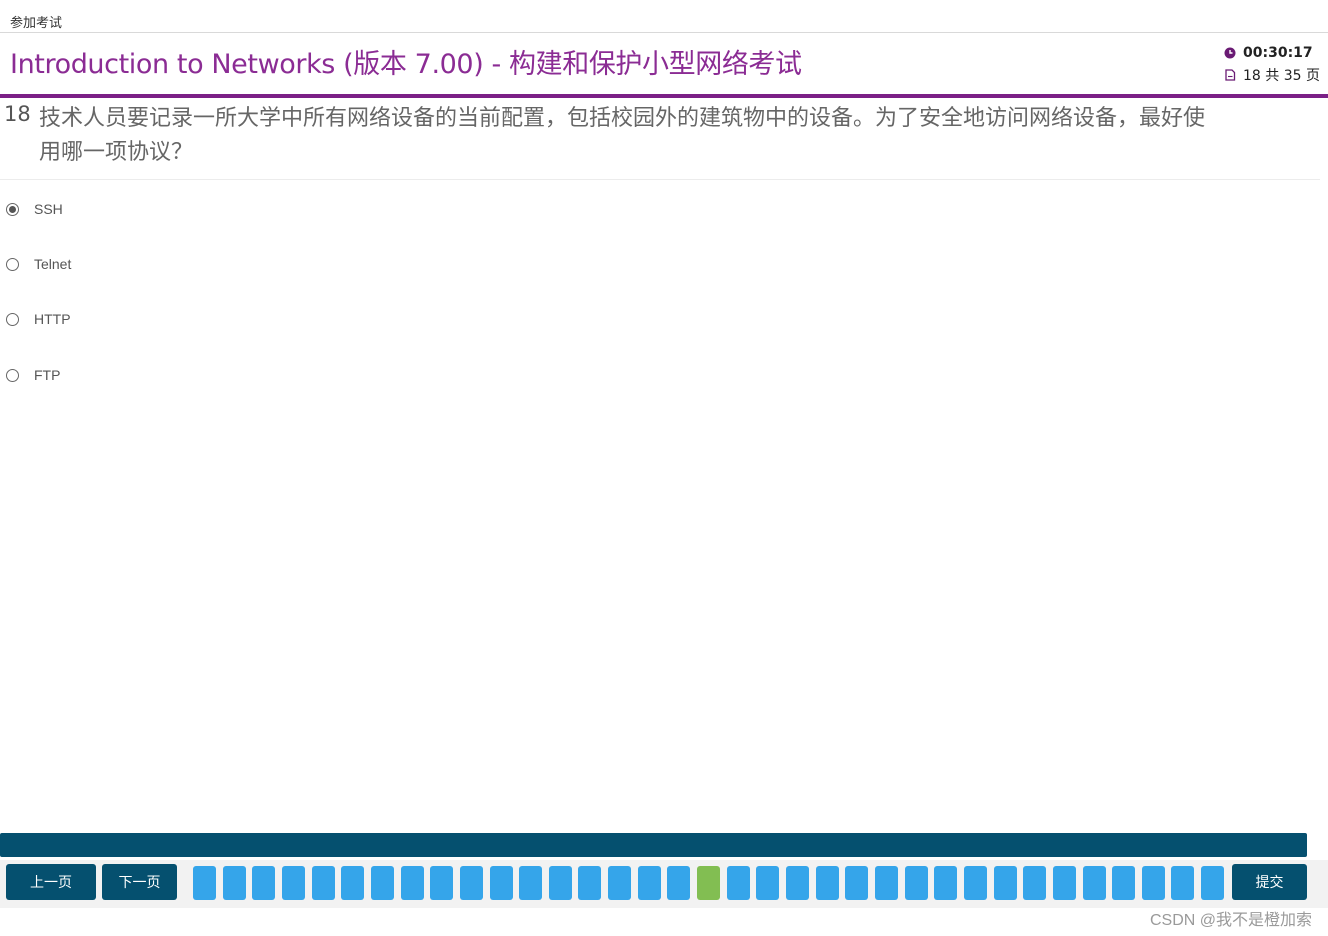 This screenshot has height=936, width=1328. What do you see at coordinates (33, 375) in the screenshot?
I see `option-ftp: FTP` at bounding box center [33, 375].